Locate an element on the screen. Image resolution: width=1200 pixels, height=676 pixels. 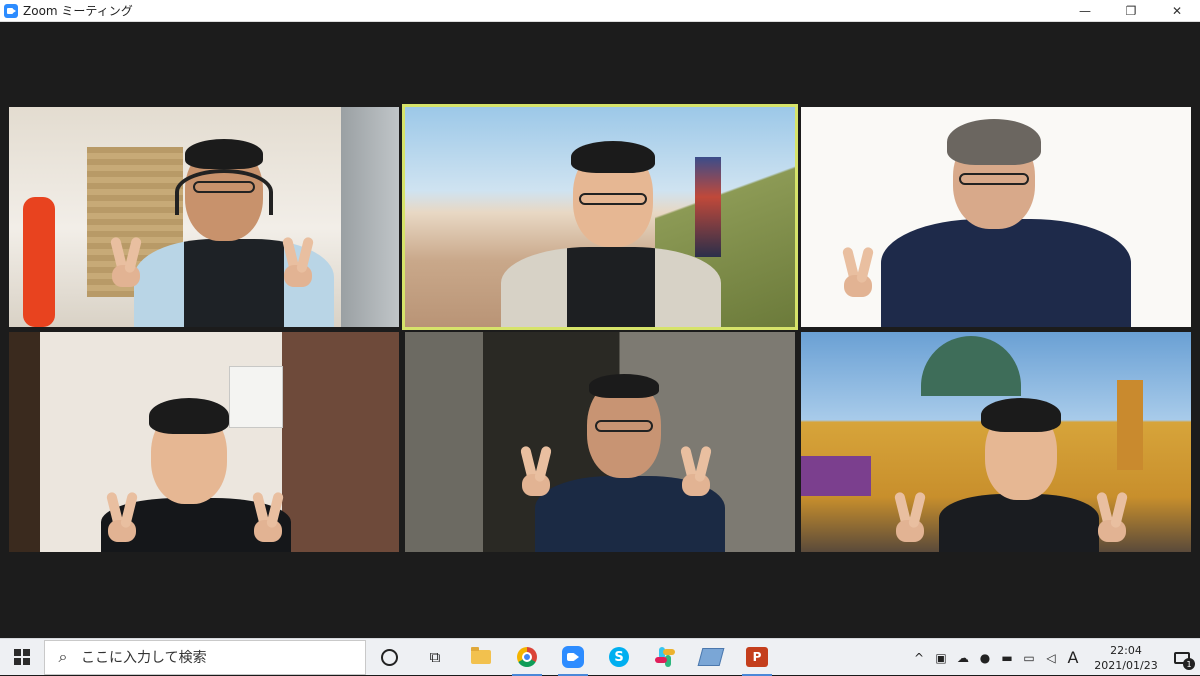
zoom-icon is located at coordinates (573, 657).